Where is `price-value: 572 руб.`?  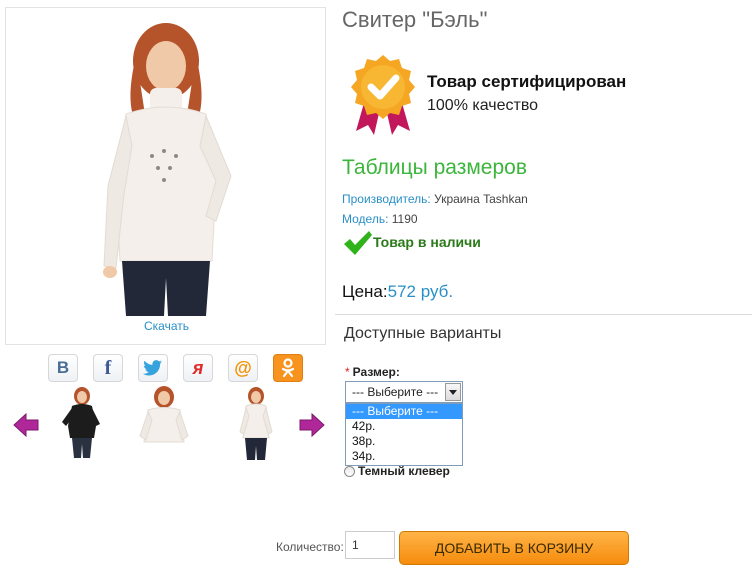 price-value: 572 руб. is located at coordinates (420, 291).